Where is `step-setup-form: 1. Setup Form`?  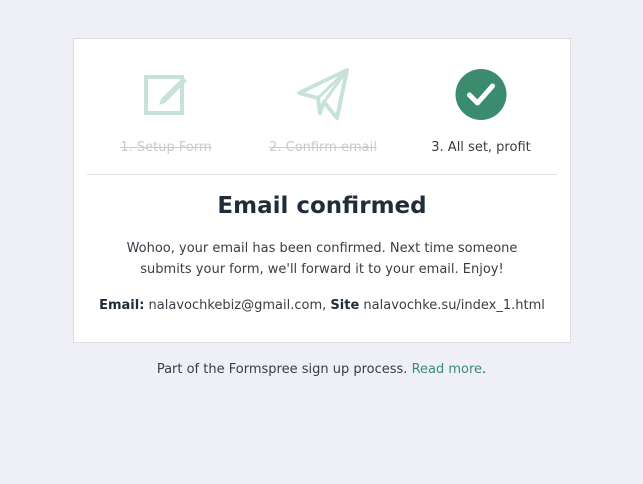
step-setup-form: 1. Setup Form is located at coordinates (166, 106).